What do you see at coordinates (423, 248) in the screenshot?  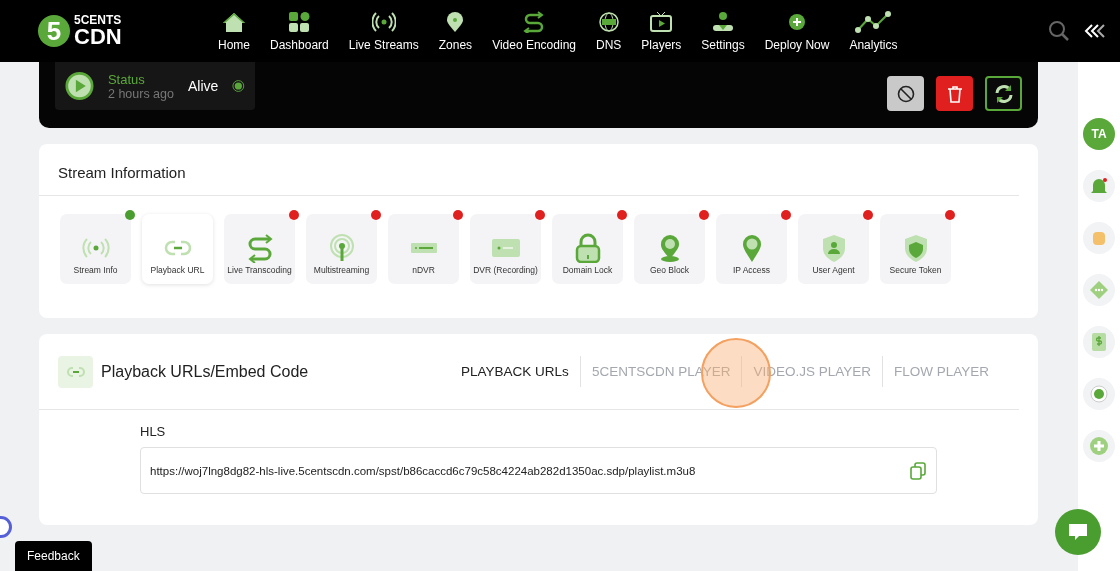 I see `device-bar-icon` at bounding box center [423, 248].